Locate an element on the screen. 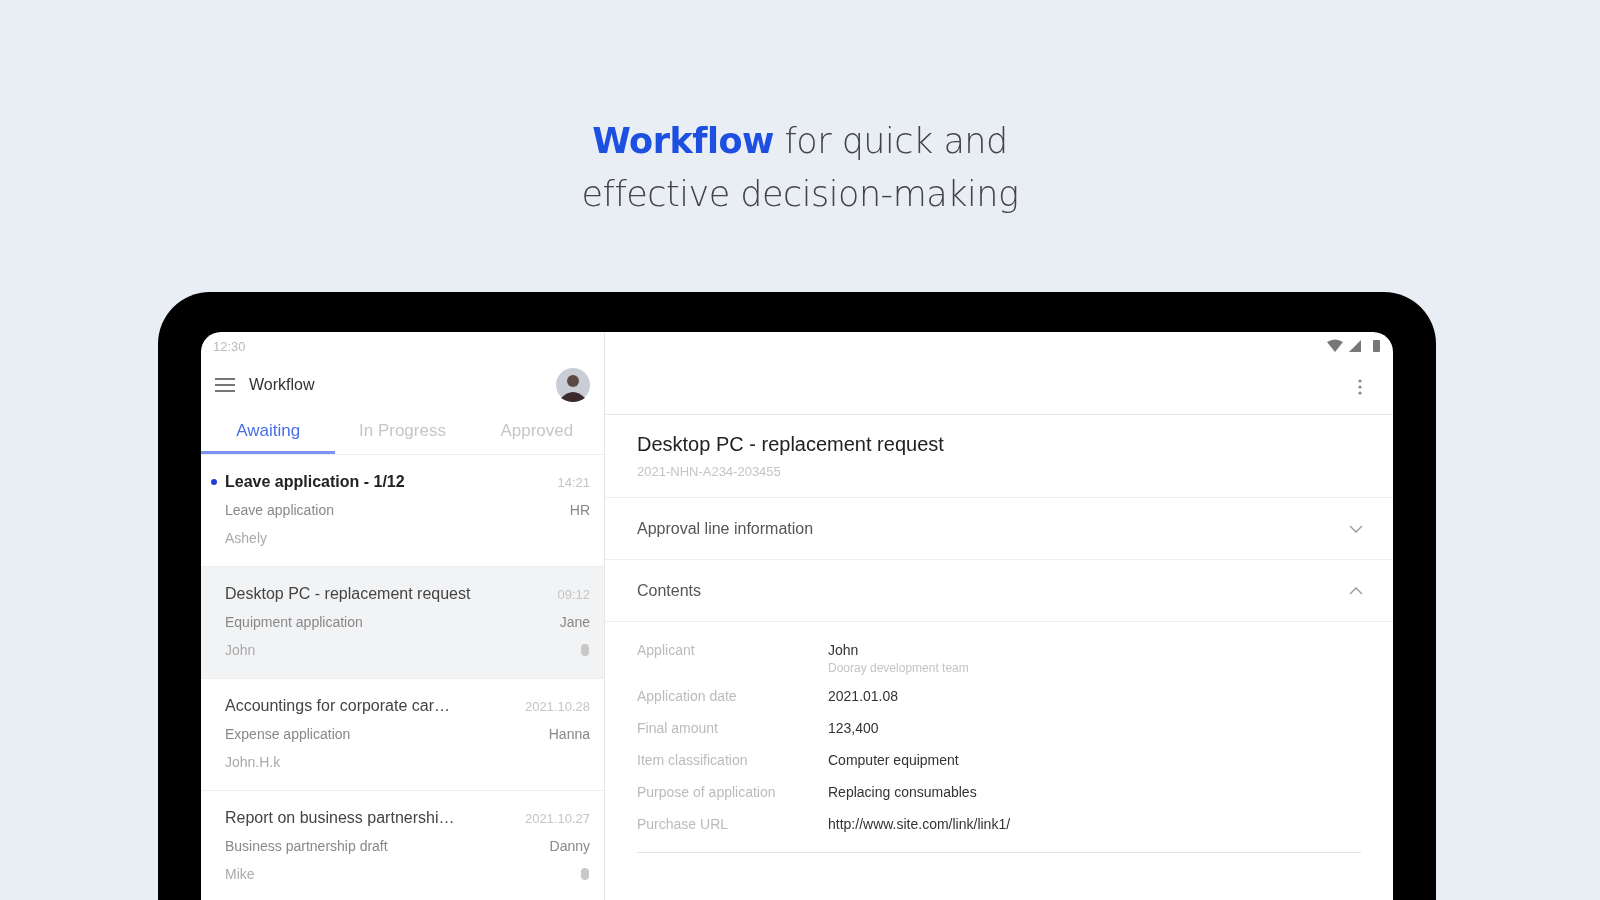  item-author: John is located at coordinates (240, 650).